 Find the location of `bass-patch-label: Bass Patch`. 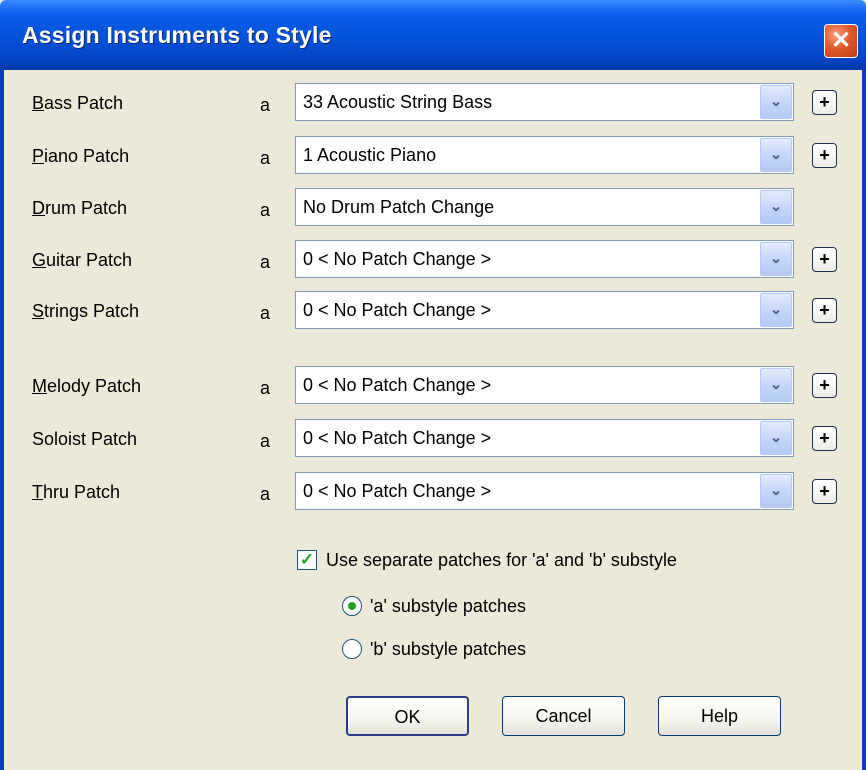

bass-patch-label: Bass Patch is located at coordinates (78, 103).